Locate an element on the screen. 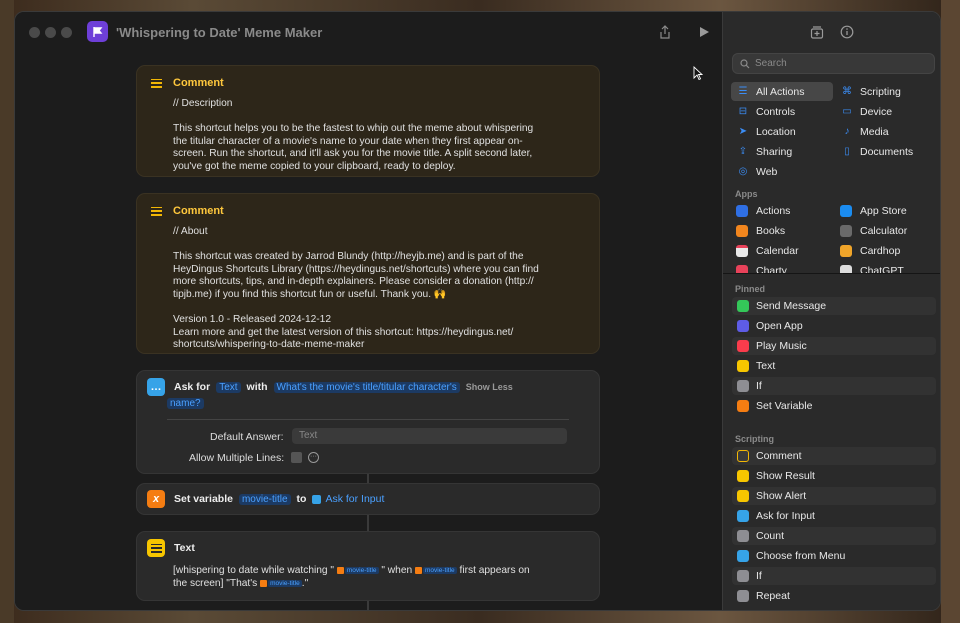 This screenshot has width=960, height=623. app-books: Books is located at coordinates (782, 230).